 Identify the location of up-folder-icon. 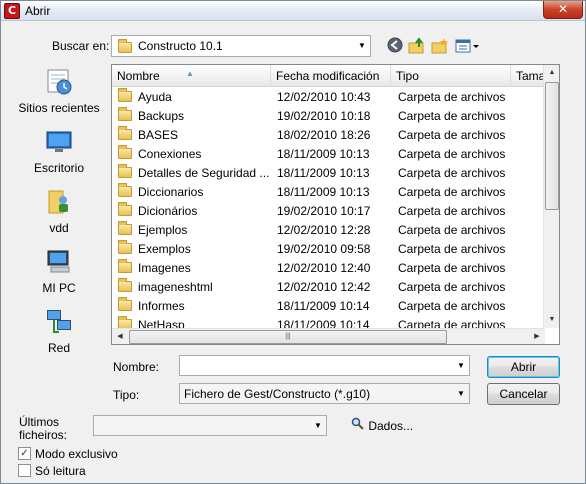
(417, 46).